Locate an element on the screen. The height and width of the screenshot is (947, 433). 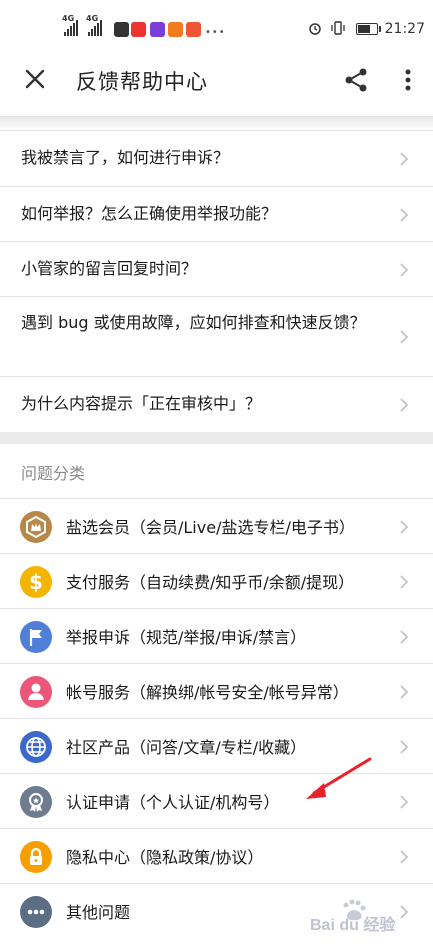
flag-icon is located at coordinates (36, 637).